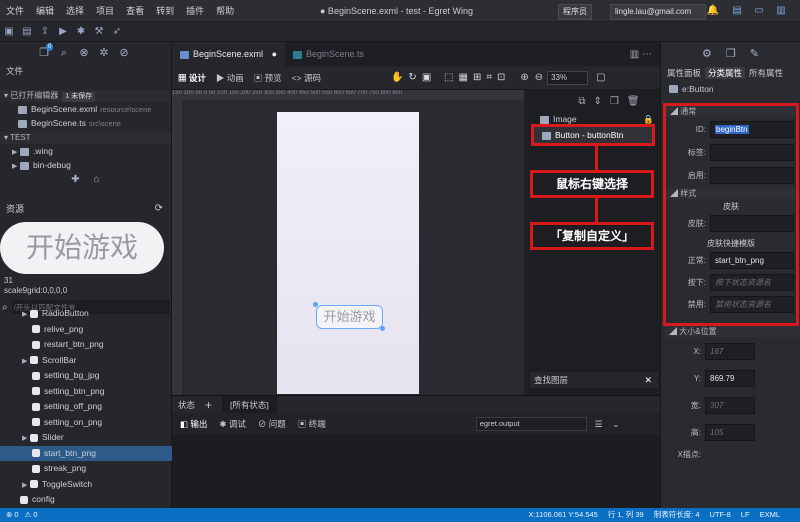  Describe the element at coordinates (731, 193) in the screenshot. I see `section-style: ◢ 样式` at that location.